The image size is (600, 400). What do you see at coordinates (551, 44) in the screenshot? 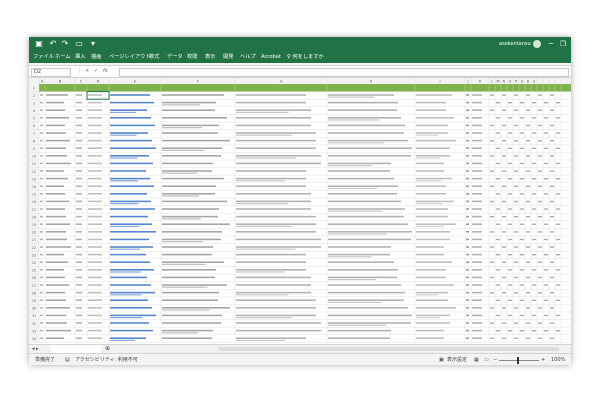
I see `minimize-button: ─` at bounding box center [551, 44].